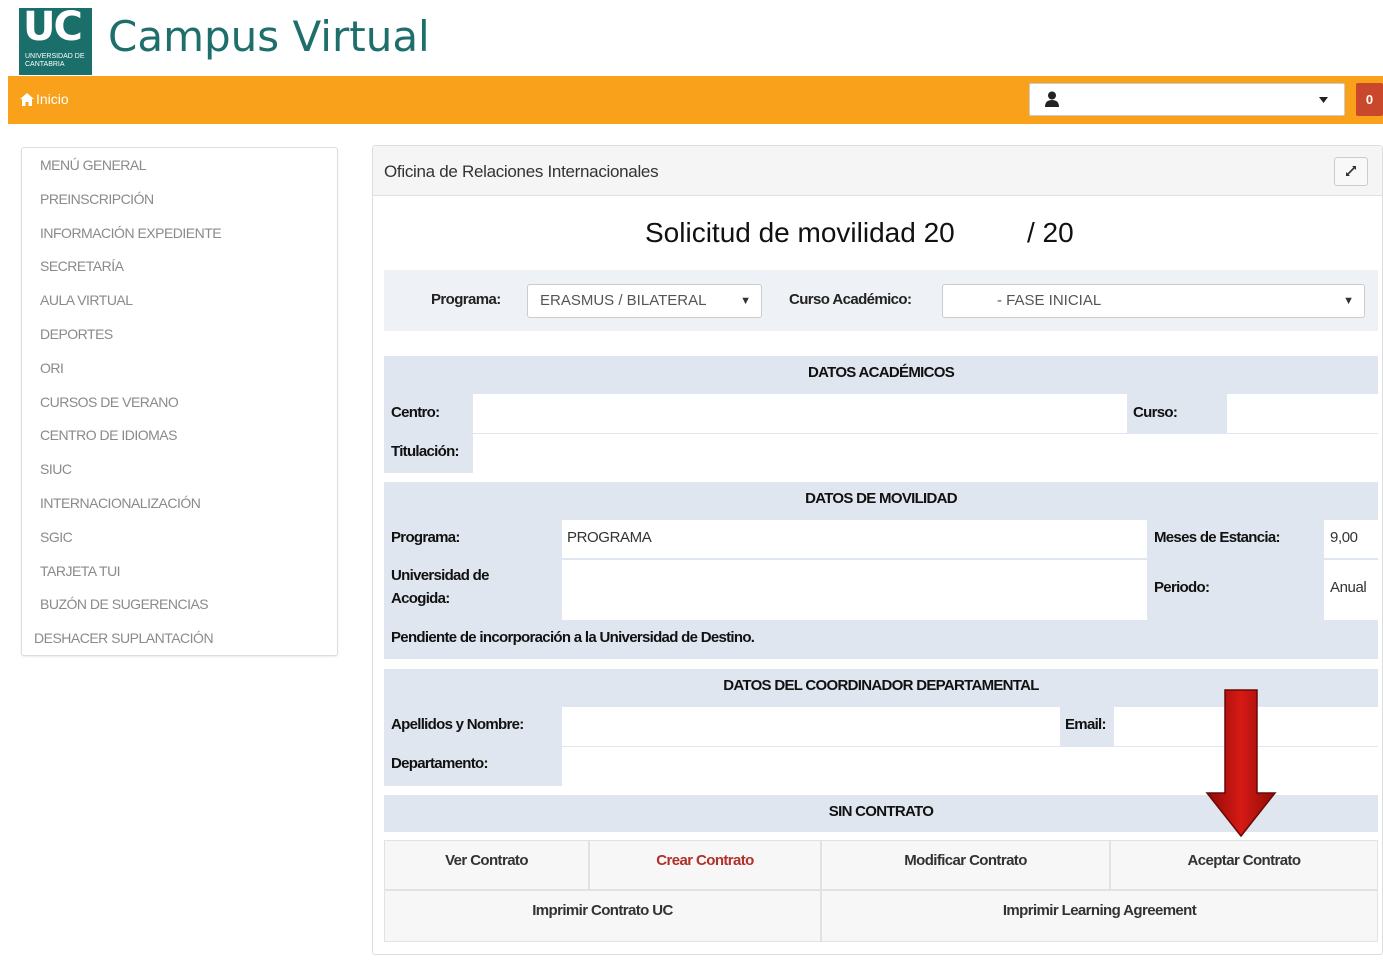 The width and height of the screenshot is (1383, 969). What do you see at coordinates (1187, 99) in the screenshot?
I see `user-menu-select` at bounding box center [1187, 99].